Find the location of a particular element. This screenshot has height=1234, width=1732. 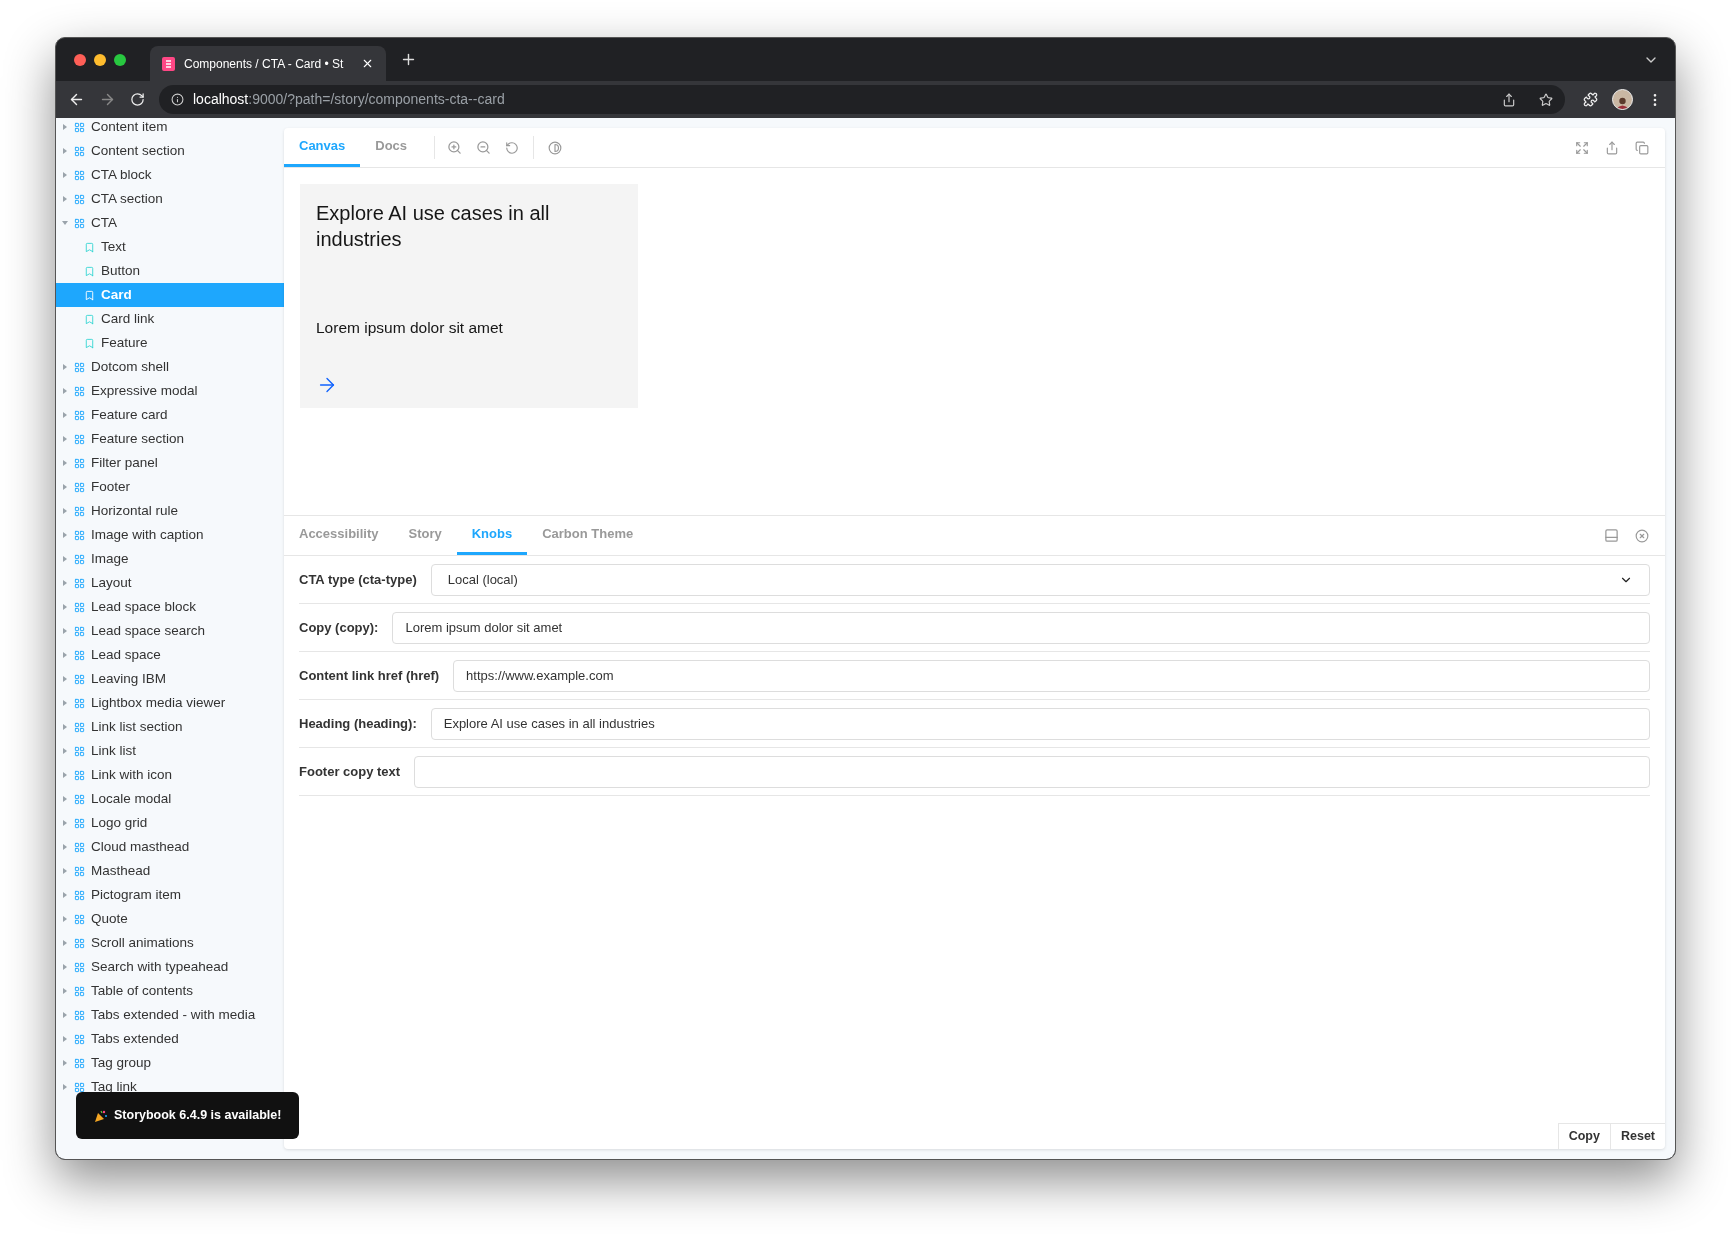

select-field: Local (local) is located at coordinates (1040, 579).